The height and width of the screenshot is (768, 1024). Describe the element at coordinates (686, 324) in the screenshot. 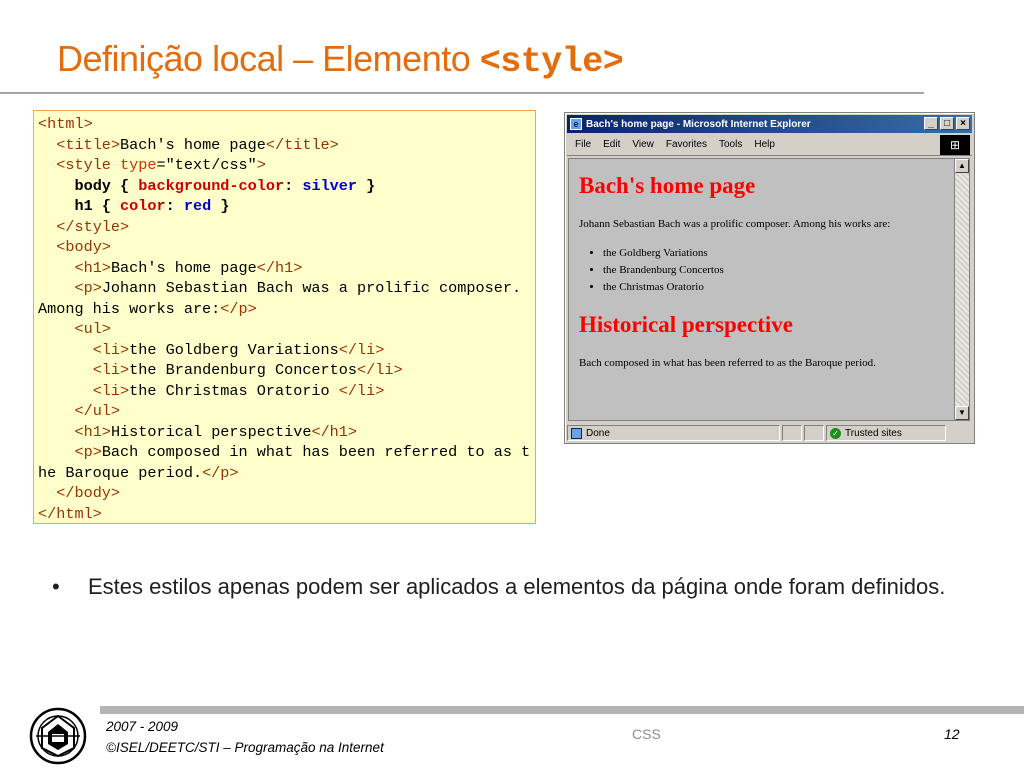

I see `page-heading-2: Historical perspective` at that location.